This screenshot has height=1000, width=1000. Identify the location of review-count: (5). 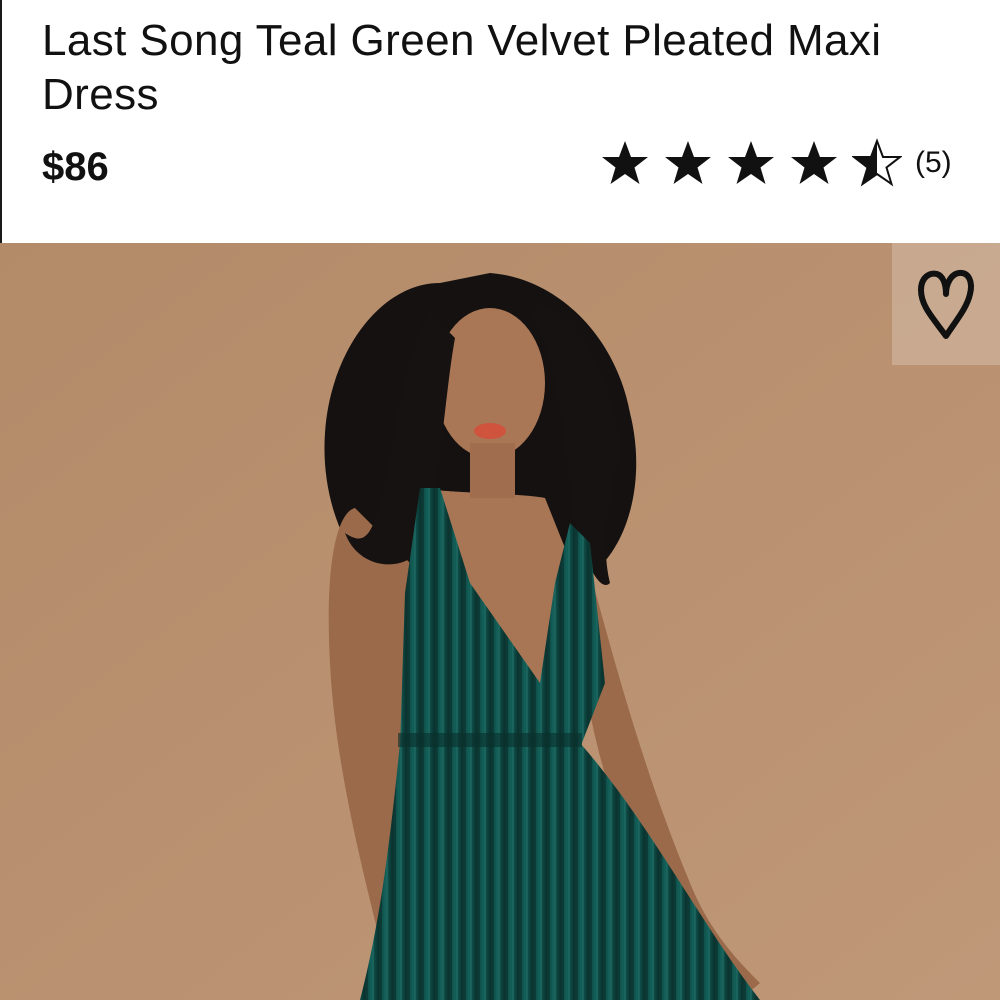
(933, 163).